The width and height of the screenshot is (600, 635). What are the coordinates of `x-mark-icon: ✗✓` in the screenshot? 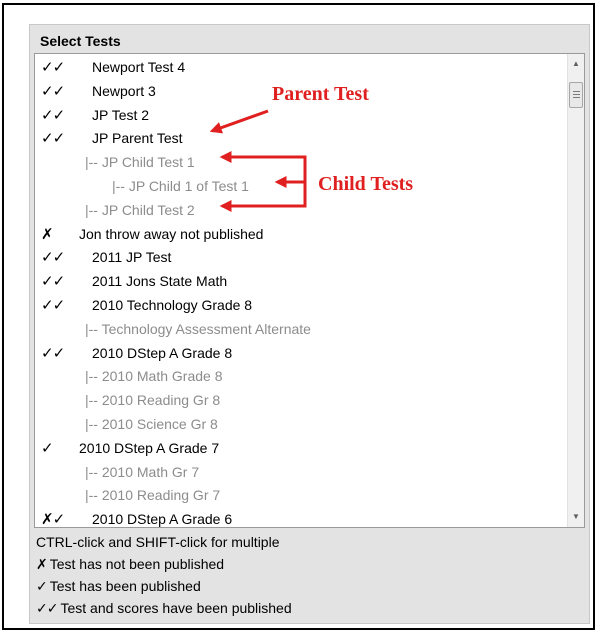 It's located at (53, 519).